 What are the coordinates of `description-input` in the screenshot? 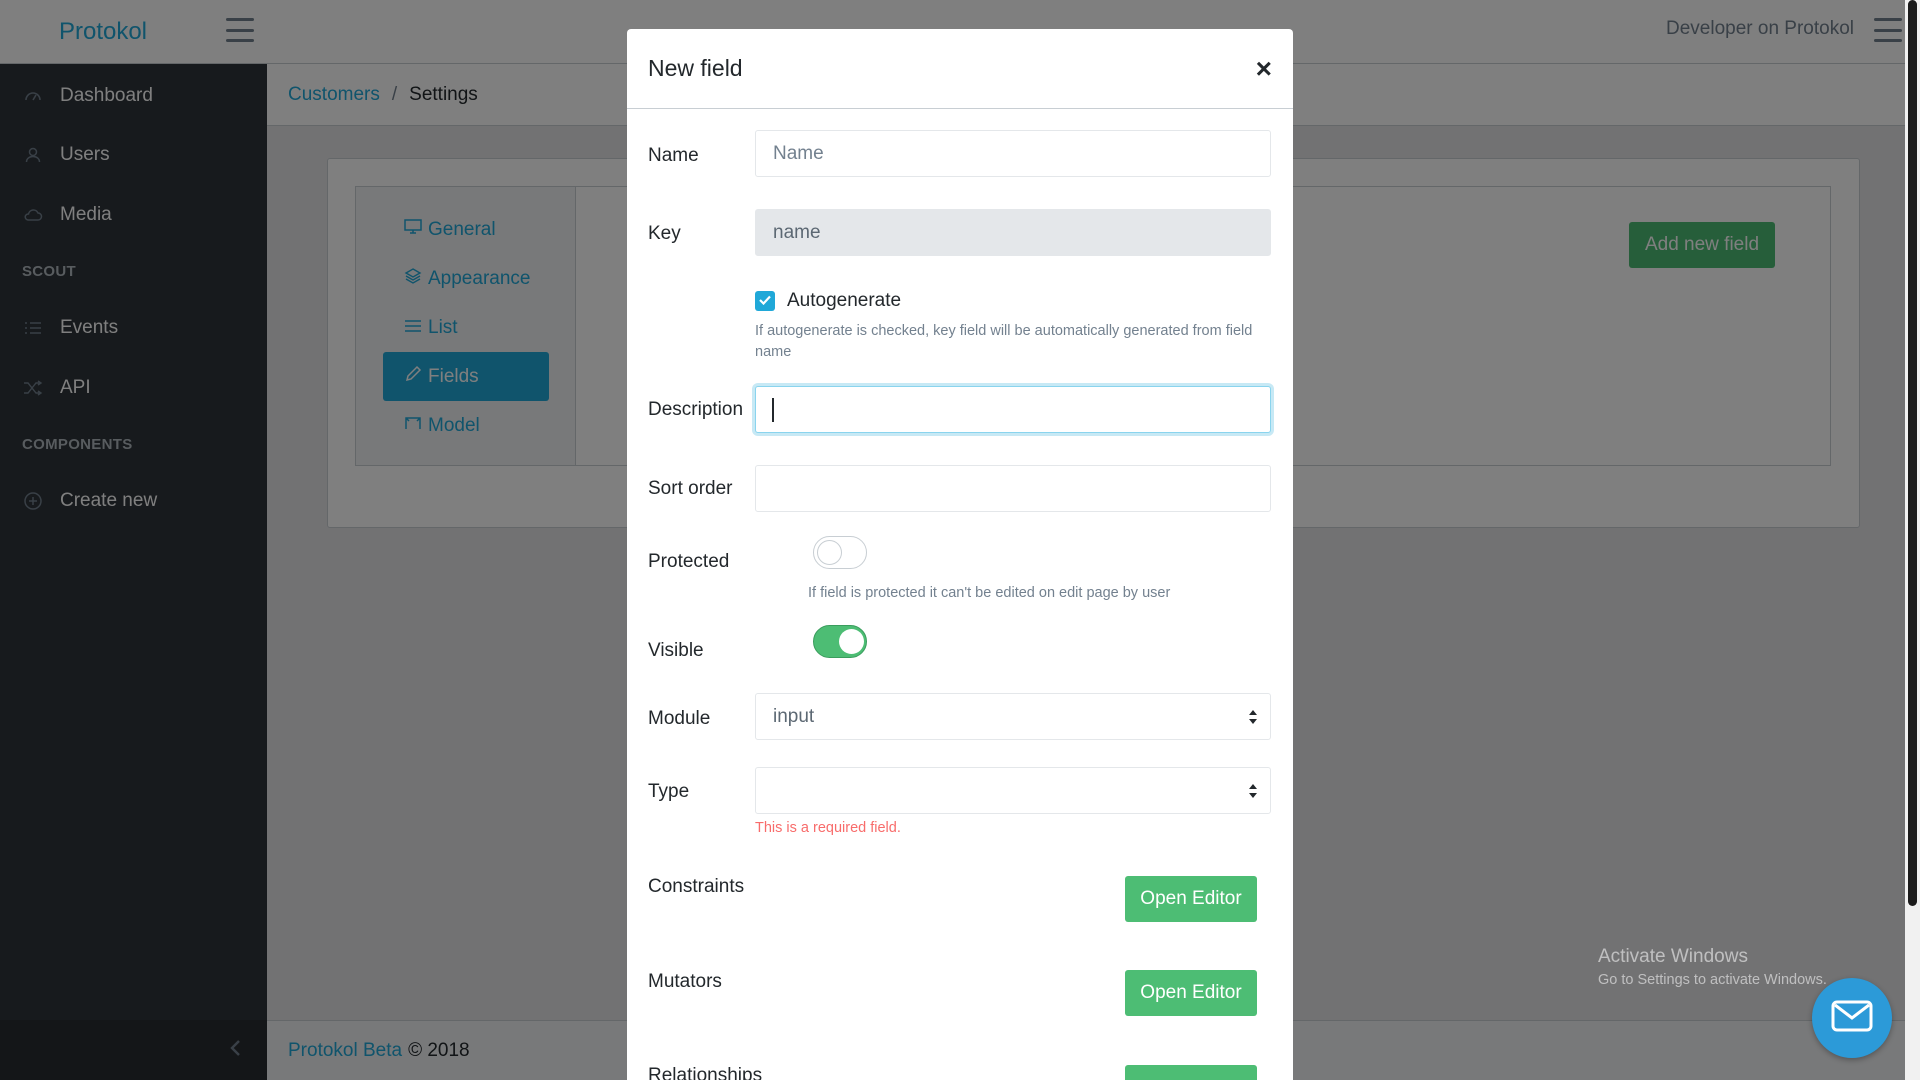 It's located at (1013, 409).